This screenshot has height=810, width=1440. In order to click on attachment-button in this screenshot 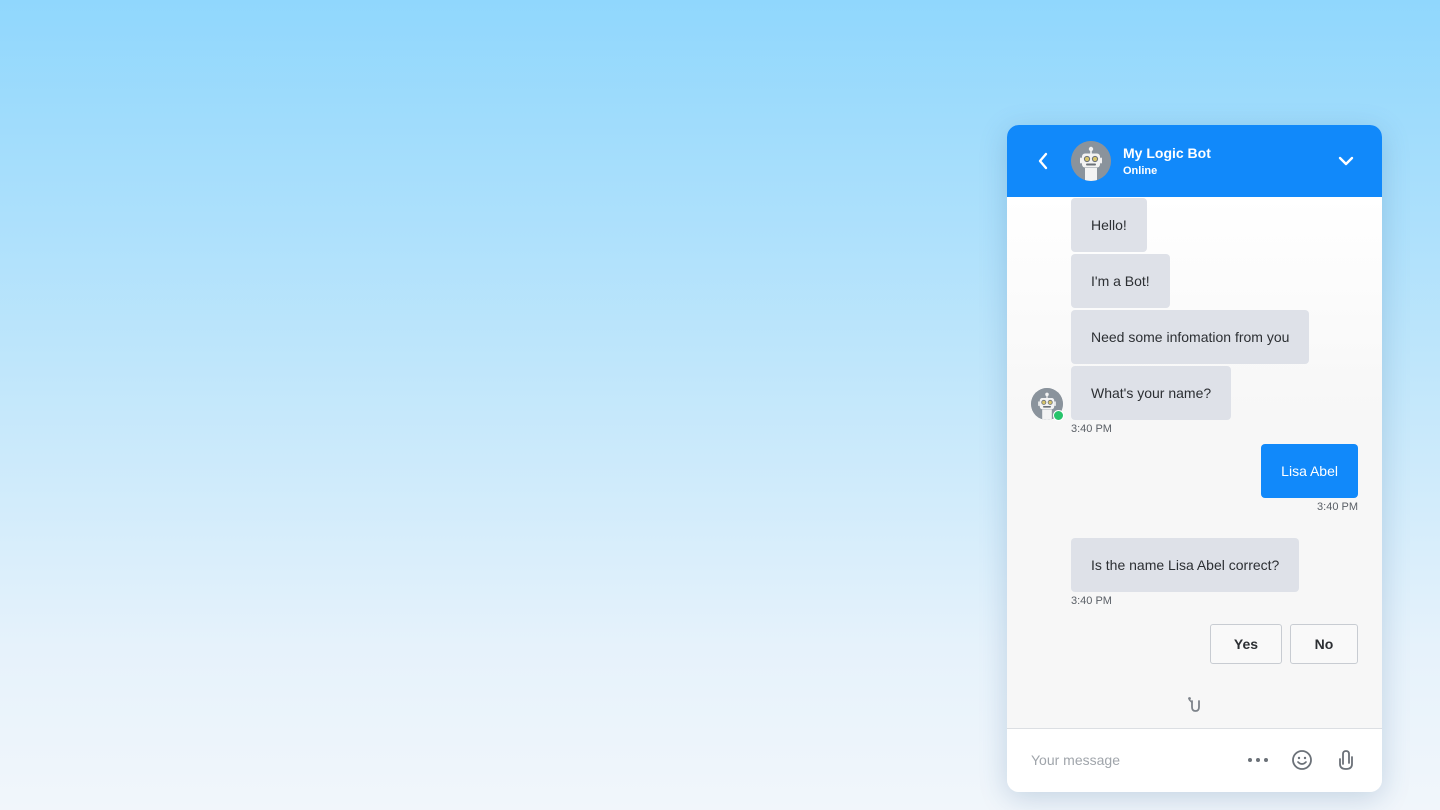, I will do `click(1346, 760)`.